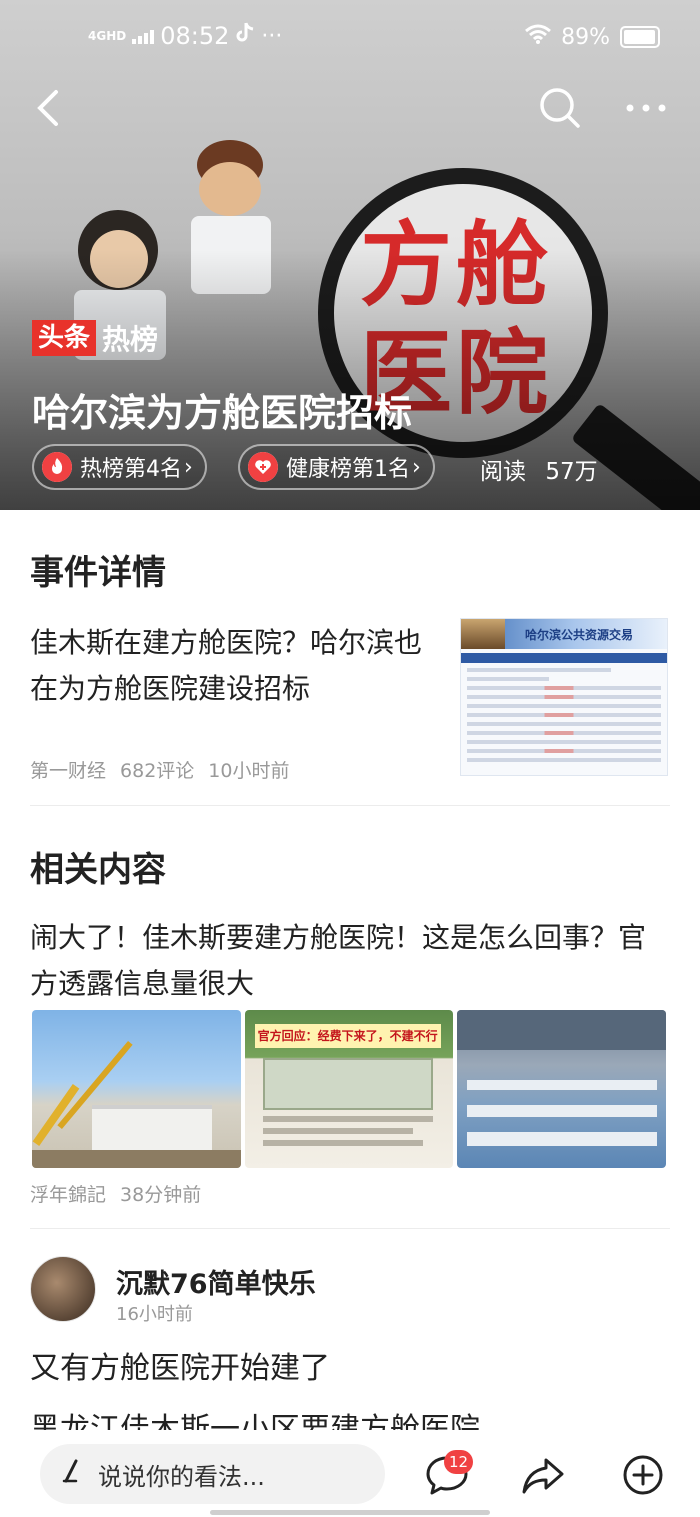  Describe the element at coordinates (347, 1036) in the screenshot. I see `photo-caption: 官方回应：经费下来了，不建不行` at that location.